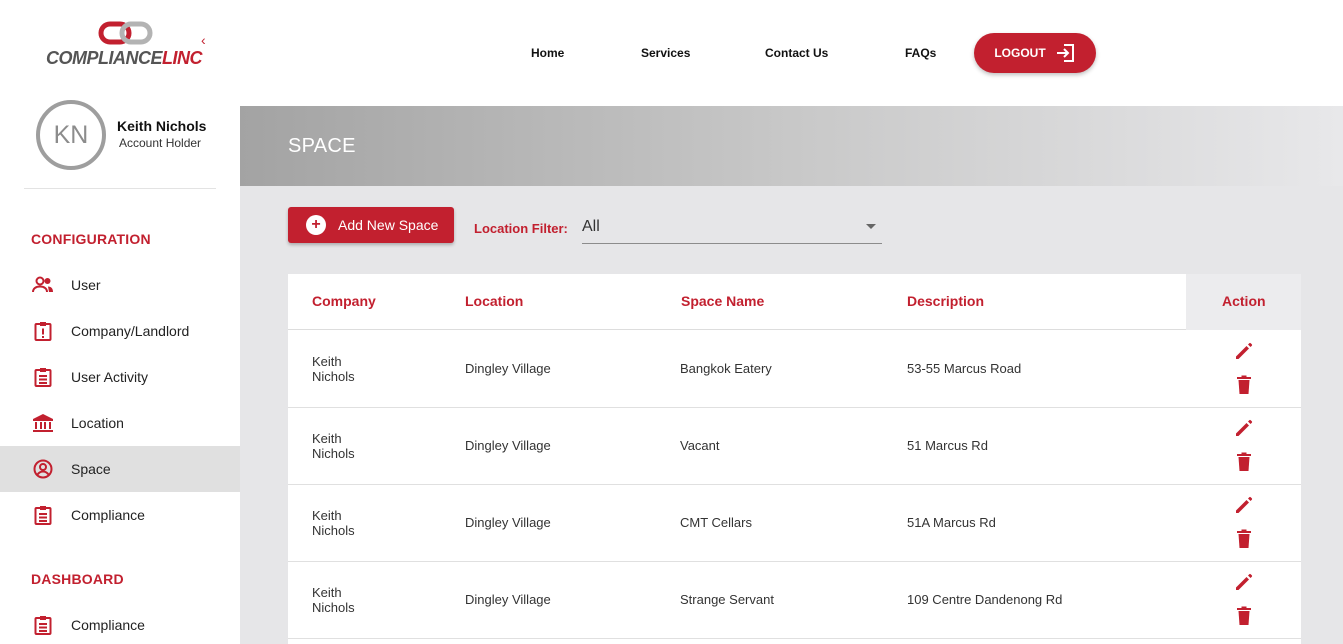 The width and height of the screenshot is (1343, 644). What do you see at coordinates (964, 368) in the screenshot?
I see `description-cell: 53-55 Marcus Road` at bounding box center [964, 368].